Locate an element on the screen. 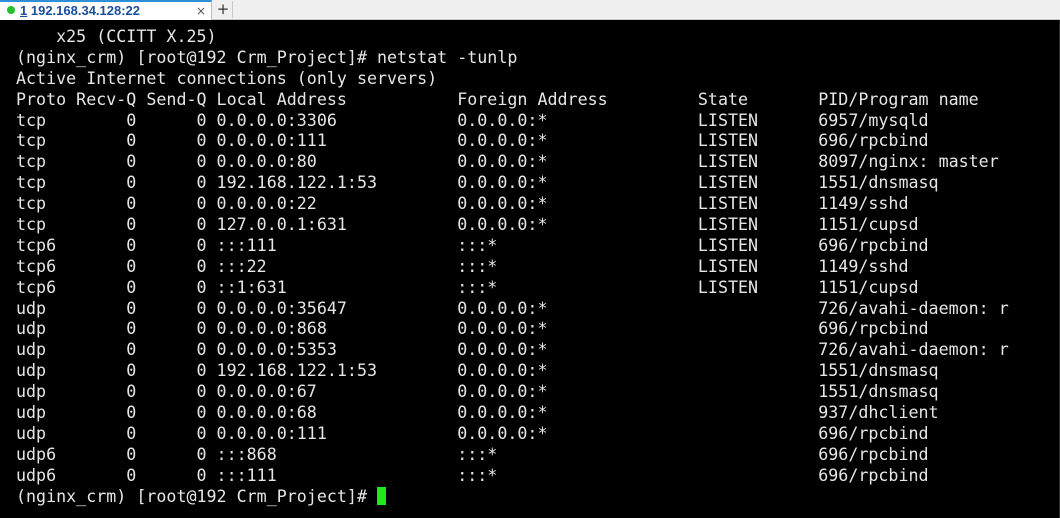  session-tab-number: 1 is located at coordinates (24, 10).